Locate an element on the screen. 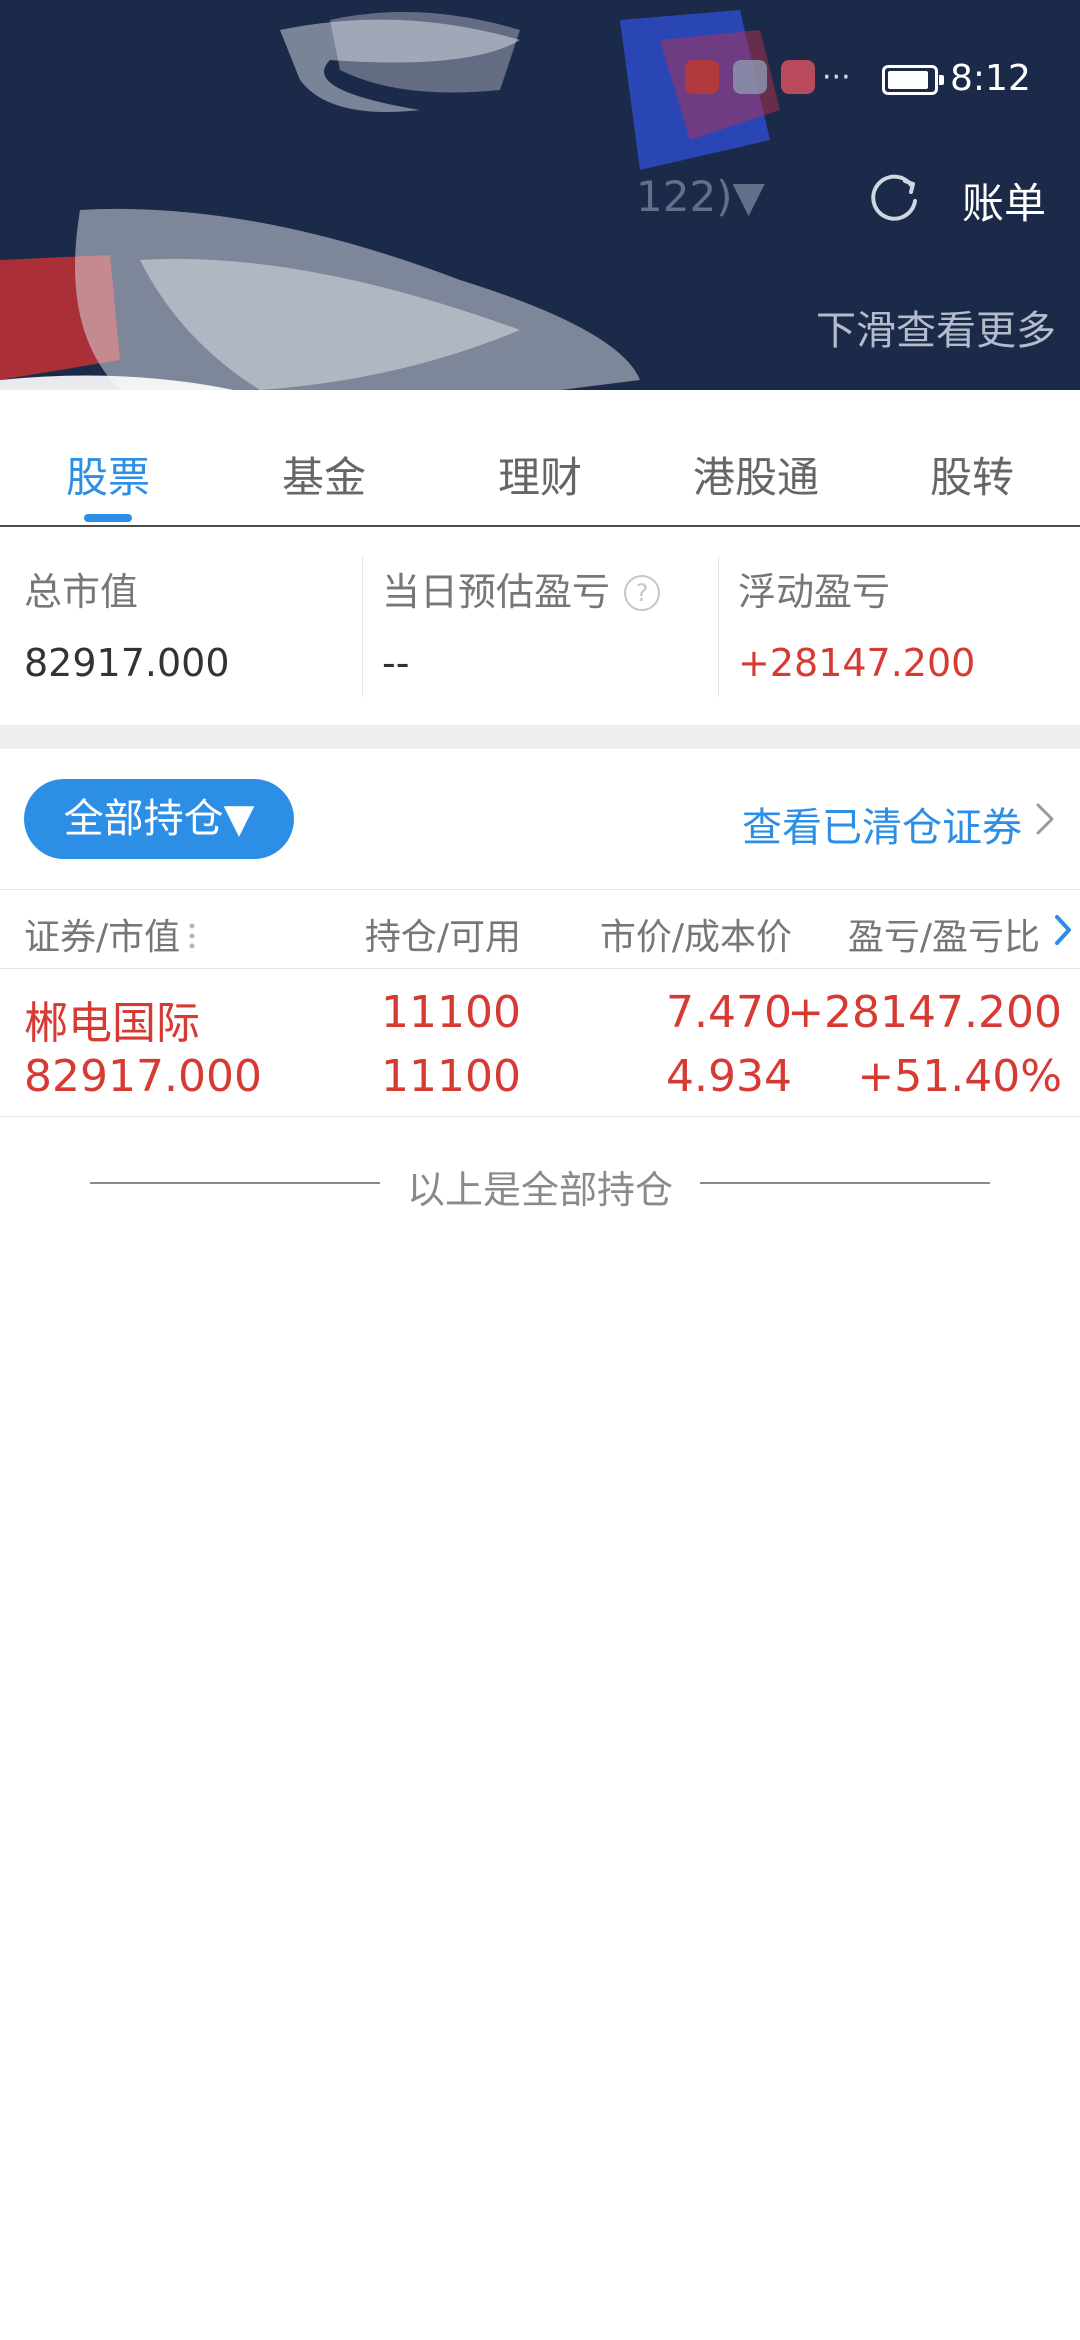 Image resolution: width=1080 pixels, height=2340 pixels. shield-notification-icon is located at coordinates (750, 77).